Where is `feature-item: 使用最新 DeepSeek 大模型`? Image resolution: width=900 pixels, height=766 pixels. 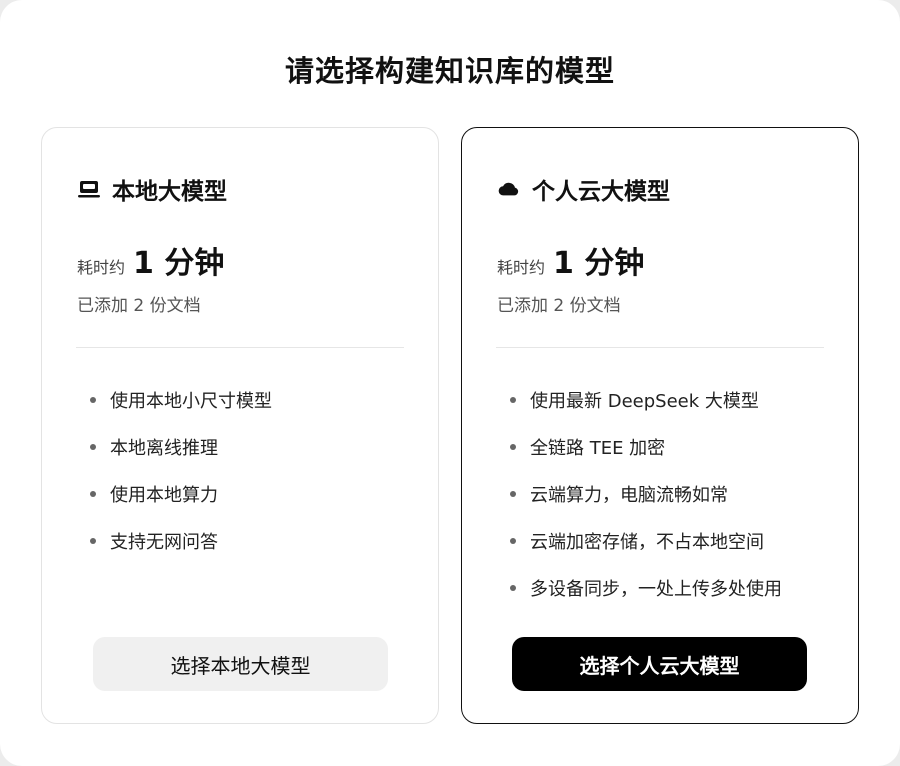
feature-item: 使用最新 DeepSeek 大模型 is located at coordinates (646, 399).